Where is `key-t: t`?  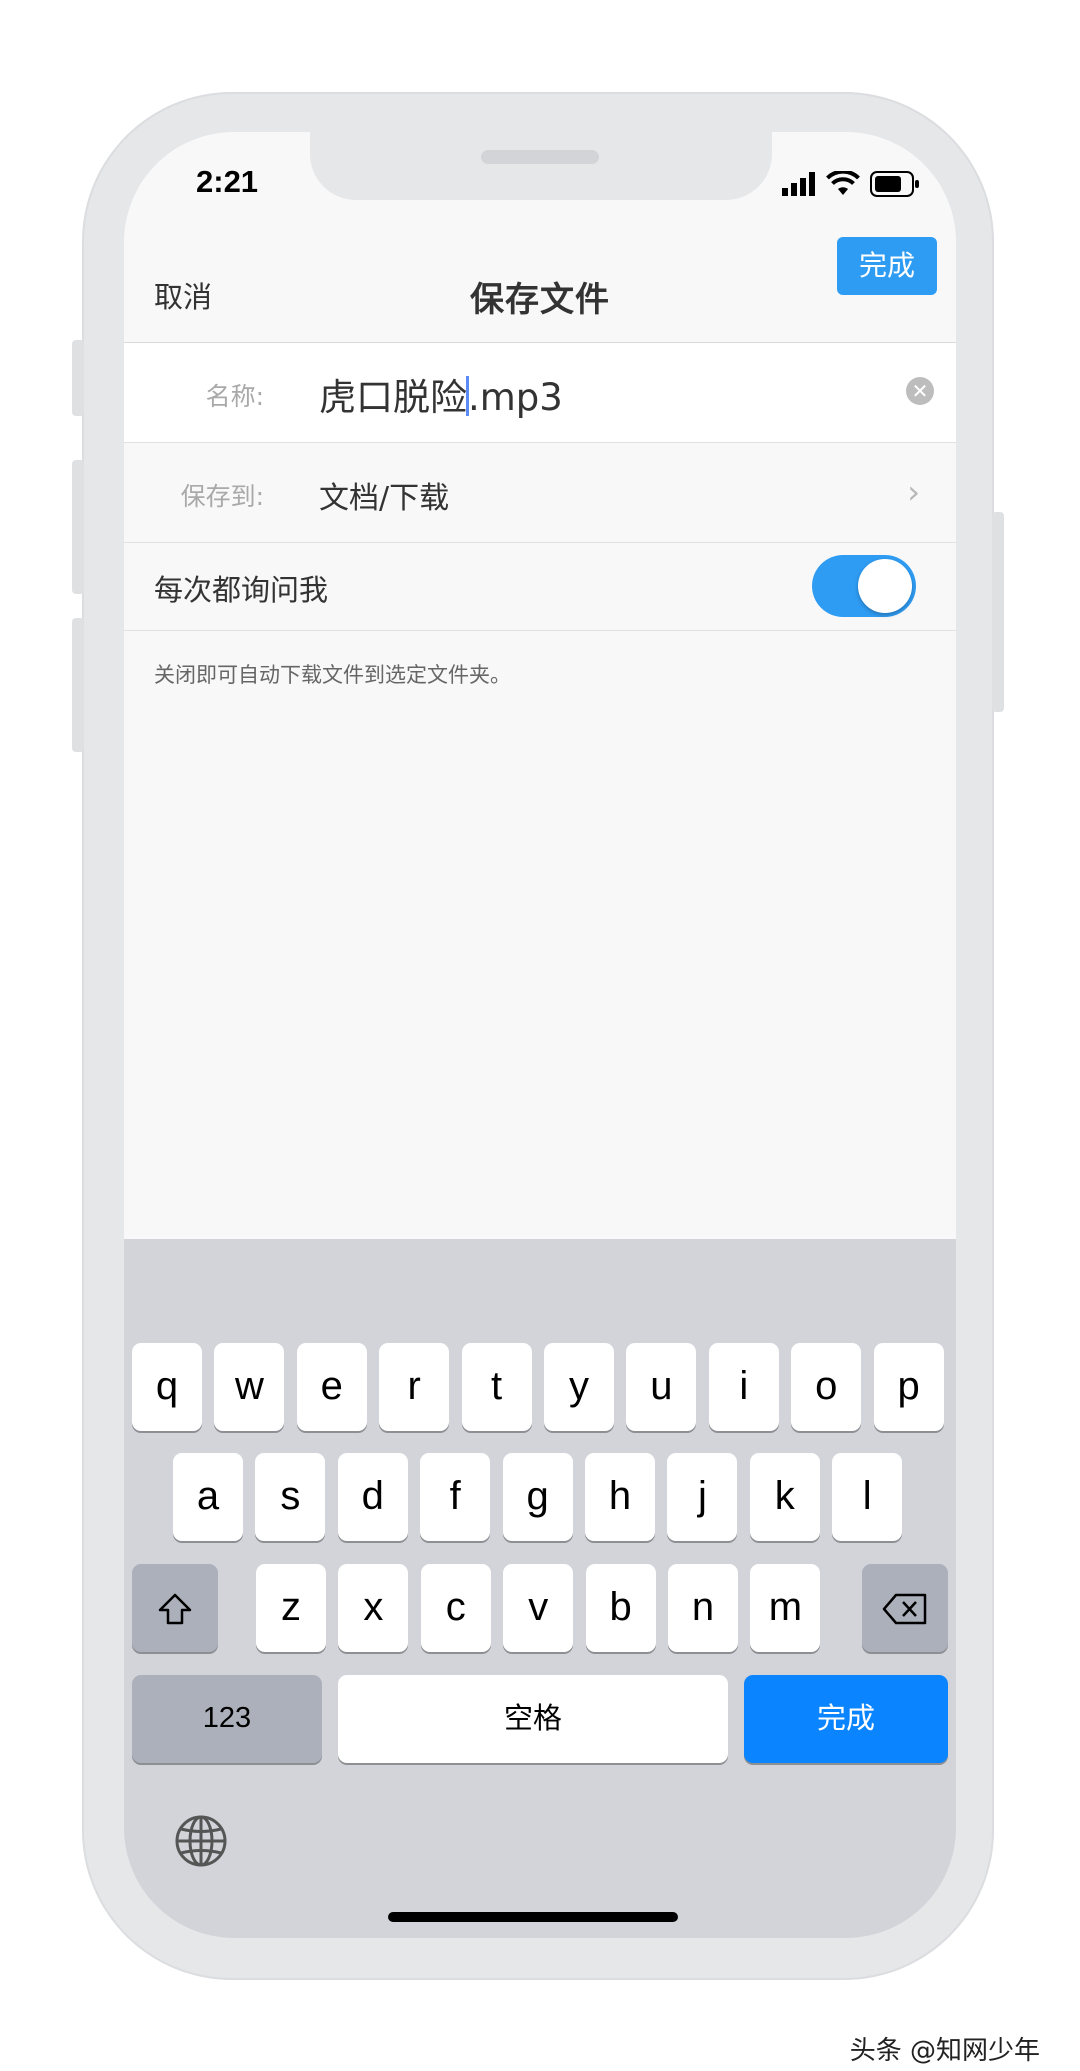
key-t: t is located at coordinates (496, 1387).